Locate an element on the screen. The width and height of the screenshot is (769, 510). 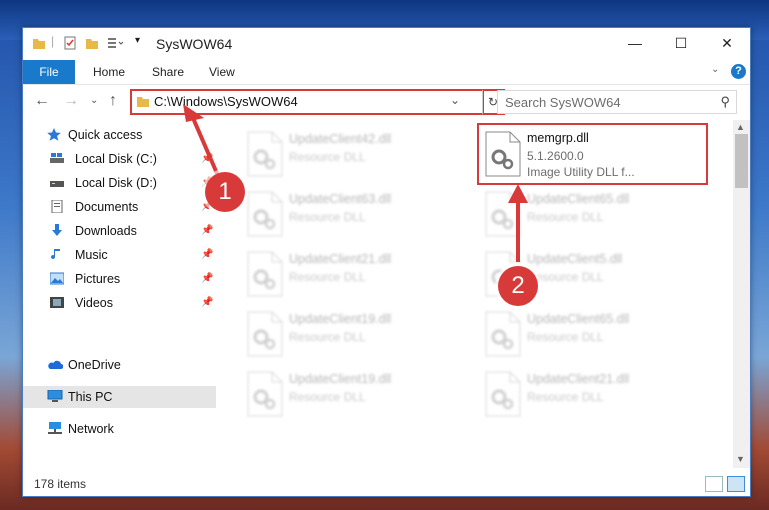
scroll-up-icon: ▲ is located at coordinates (740, 127).